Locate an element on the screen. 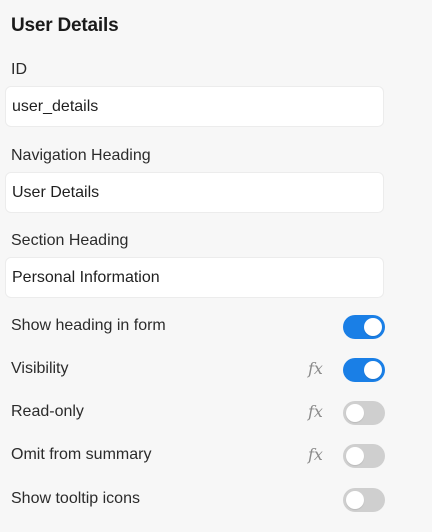 The height and width of the screenshot is (532, 432). read-only-fx-icon: 𝑓x is located at coordinates (318, 412).